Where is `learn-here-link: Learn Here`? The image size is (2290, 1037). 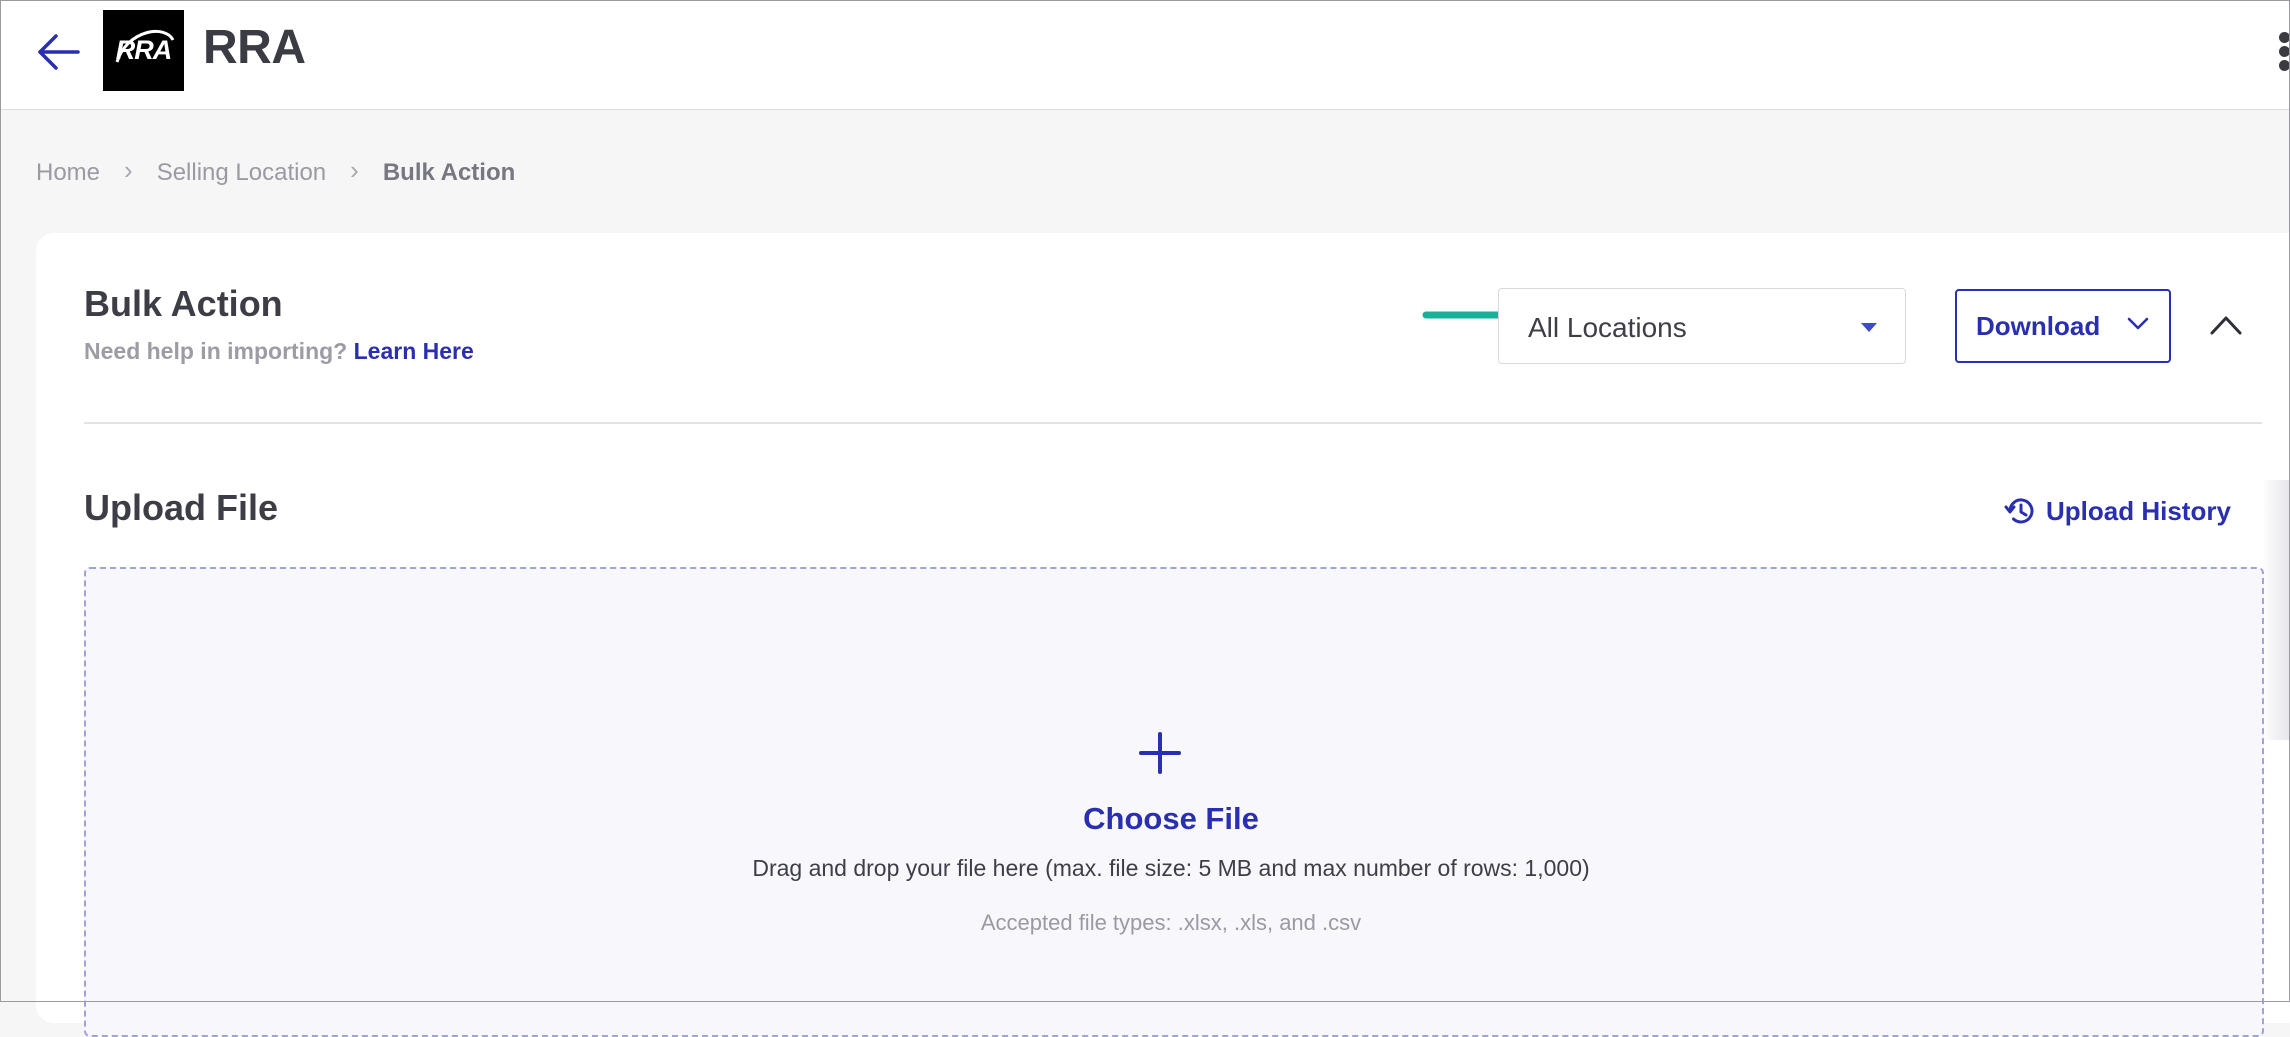
learn-here-link: Learn Here is located at coordinates (414, 351).